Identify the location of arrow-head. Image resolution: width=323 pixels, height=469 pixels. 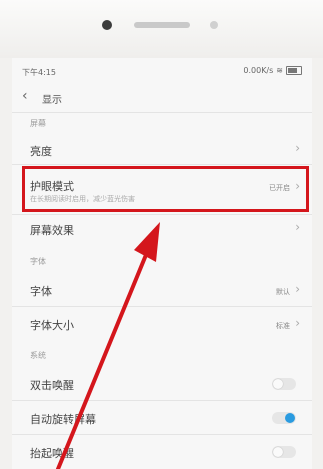
(147, 242).